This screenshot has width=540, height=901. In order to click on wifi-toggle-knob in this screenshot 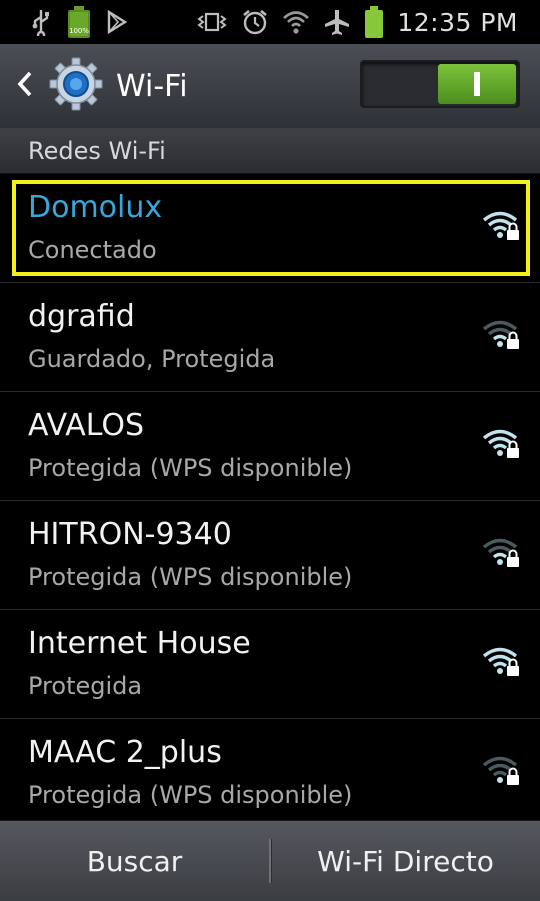, I will do `click(477, 84)`.